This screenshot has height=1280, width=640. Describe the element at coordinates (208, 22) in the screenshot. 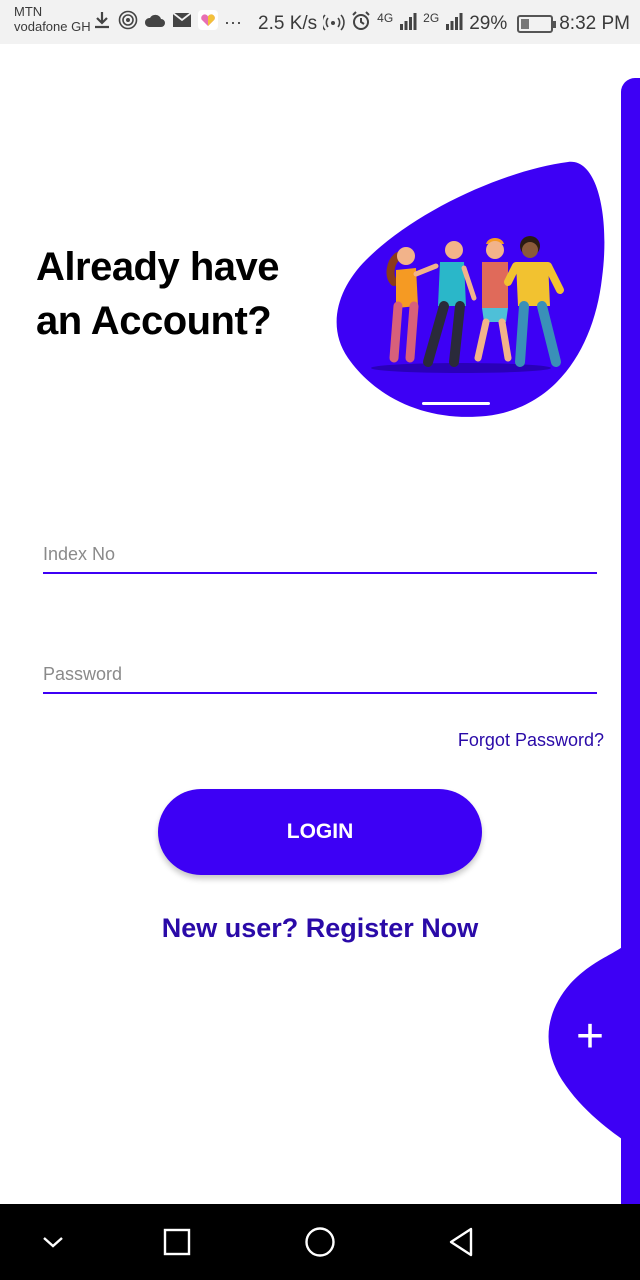

I see `heart-app-icon` at that location.